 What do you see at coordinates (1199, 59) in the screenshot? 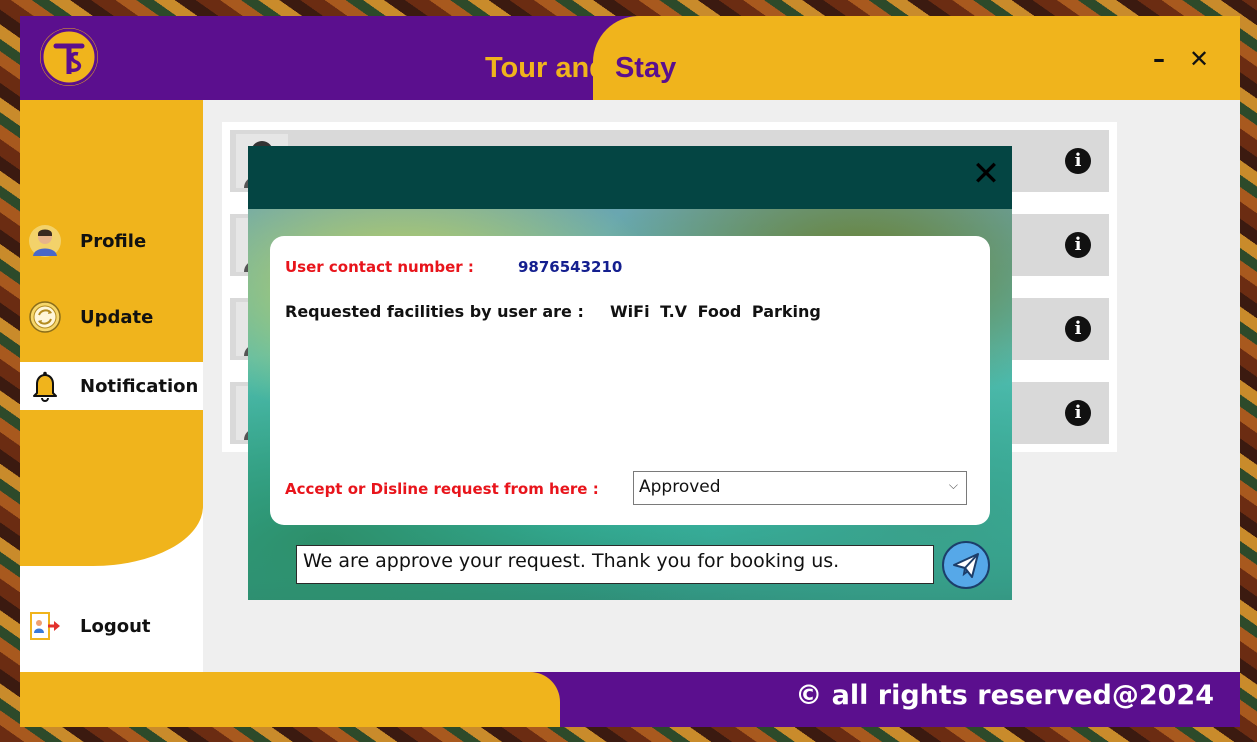
I see `close-window-button: ✕` at bounding box center [1199, 59].